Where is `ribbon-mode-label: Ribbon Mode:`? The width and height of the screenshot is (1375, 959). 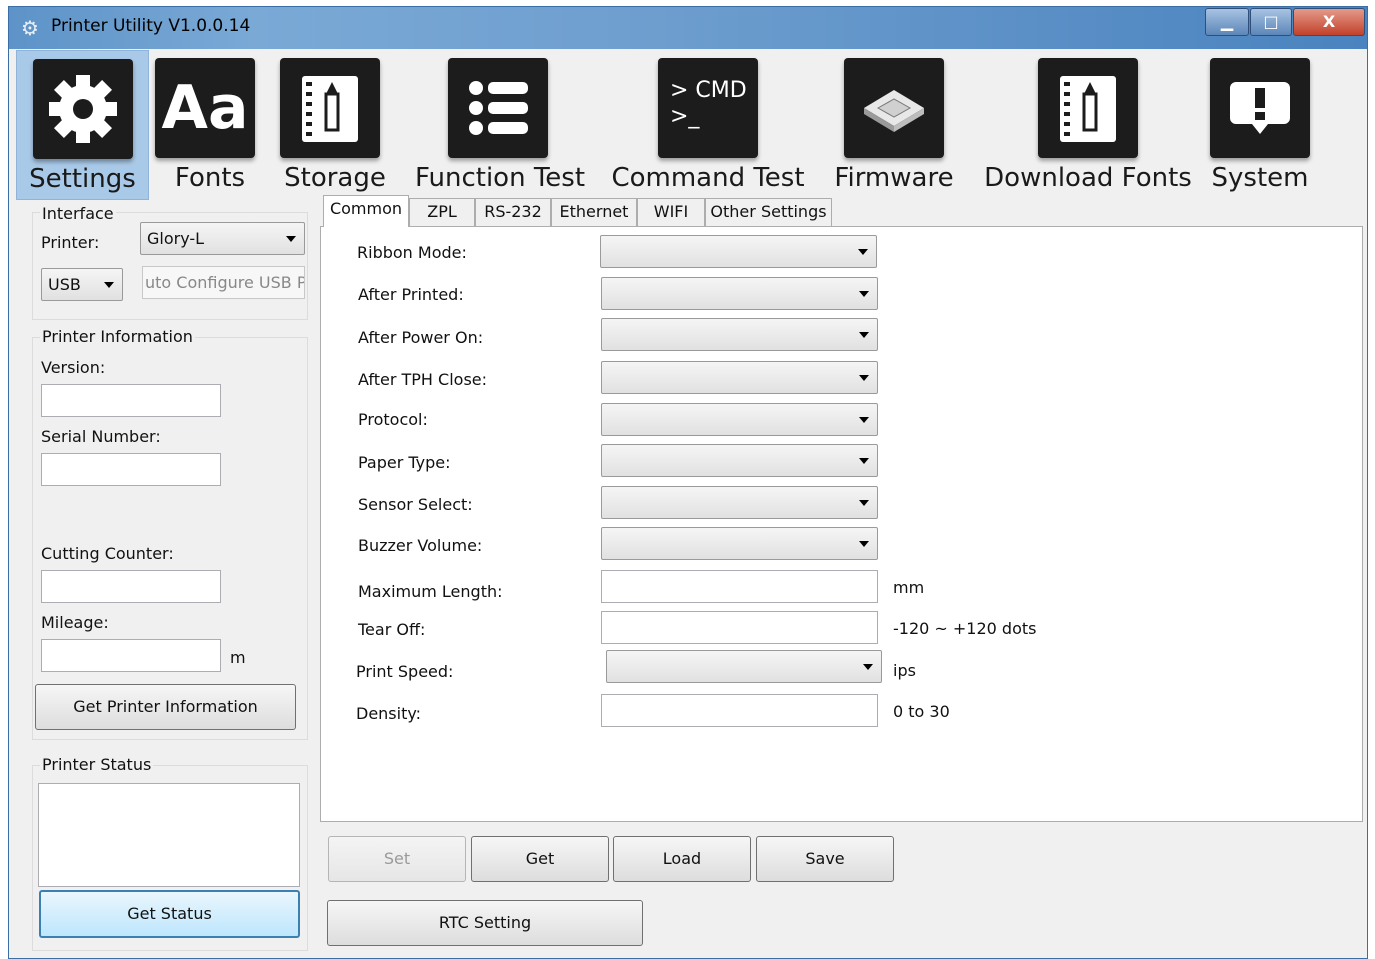 ribbon-mode-label: Ribbon Mode: is located at coordinates (412, 252).